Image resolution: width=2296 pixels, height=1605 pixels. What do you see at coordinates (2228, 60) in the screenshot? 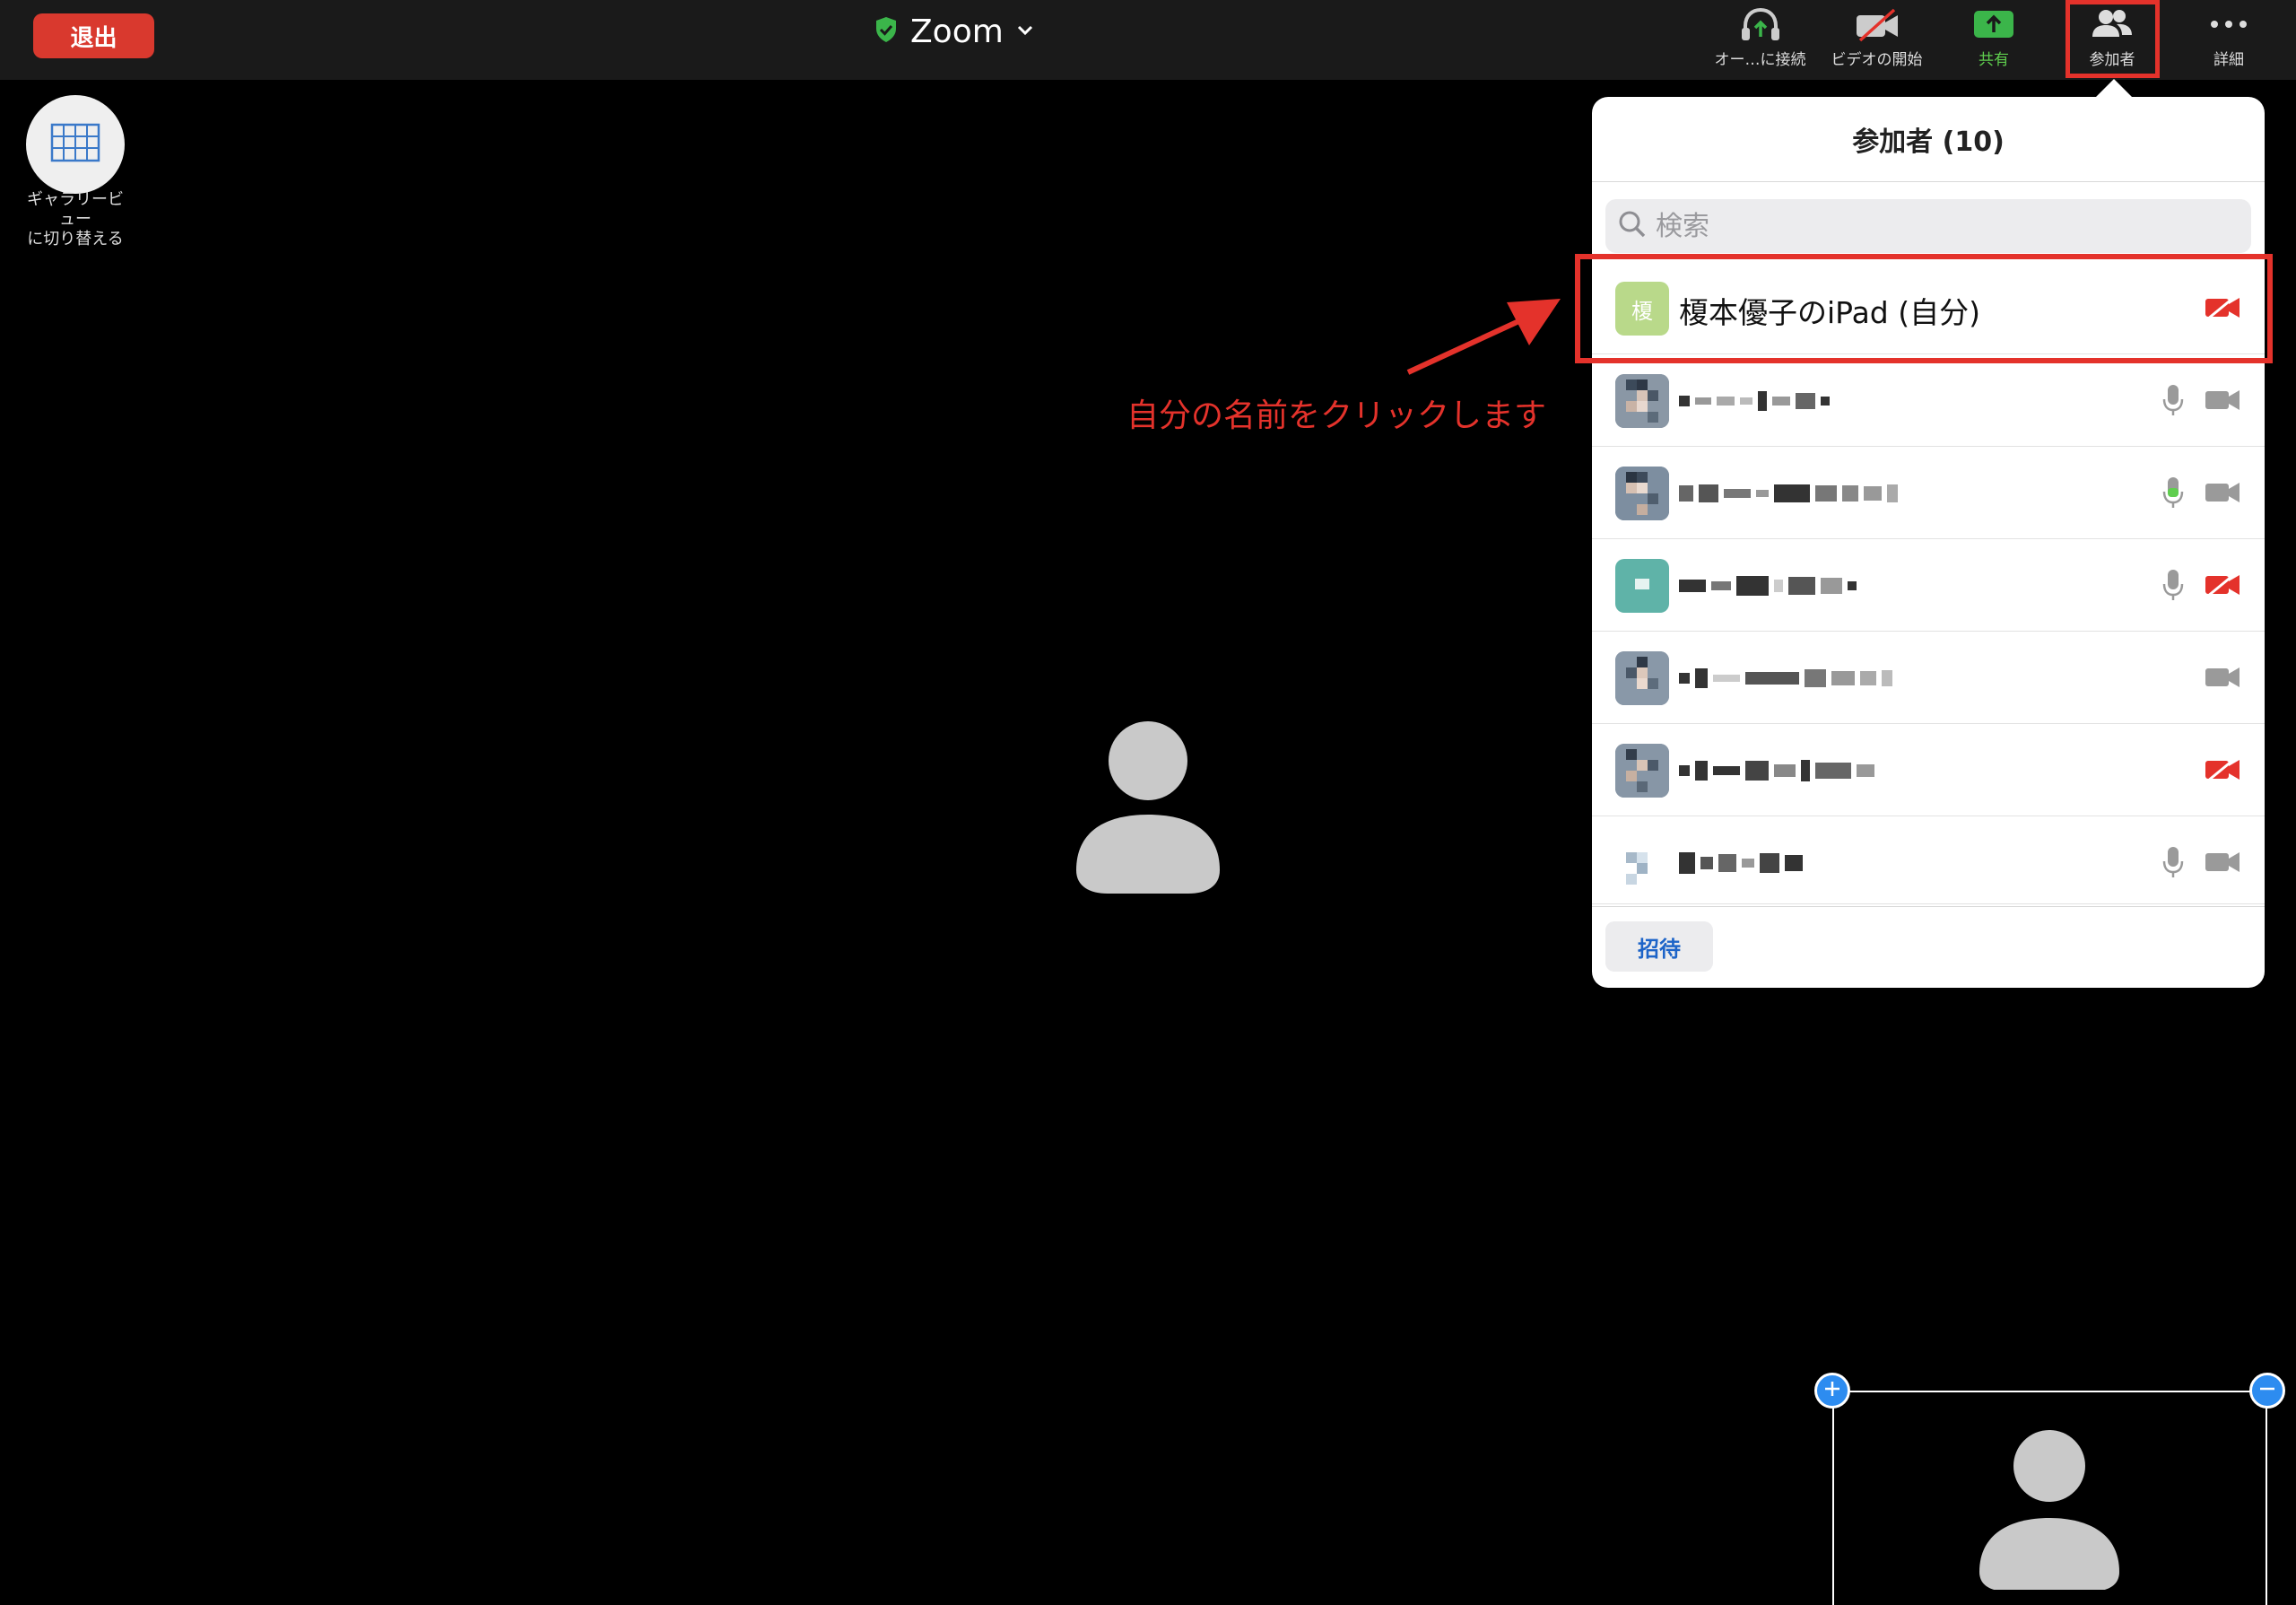
I see `more-label: 詳細` at bounding box center [2228, 60].